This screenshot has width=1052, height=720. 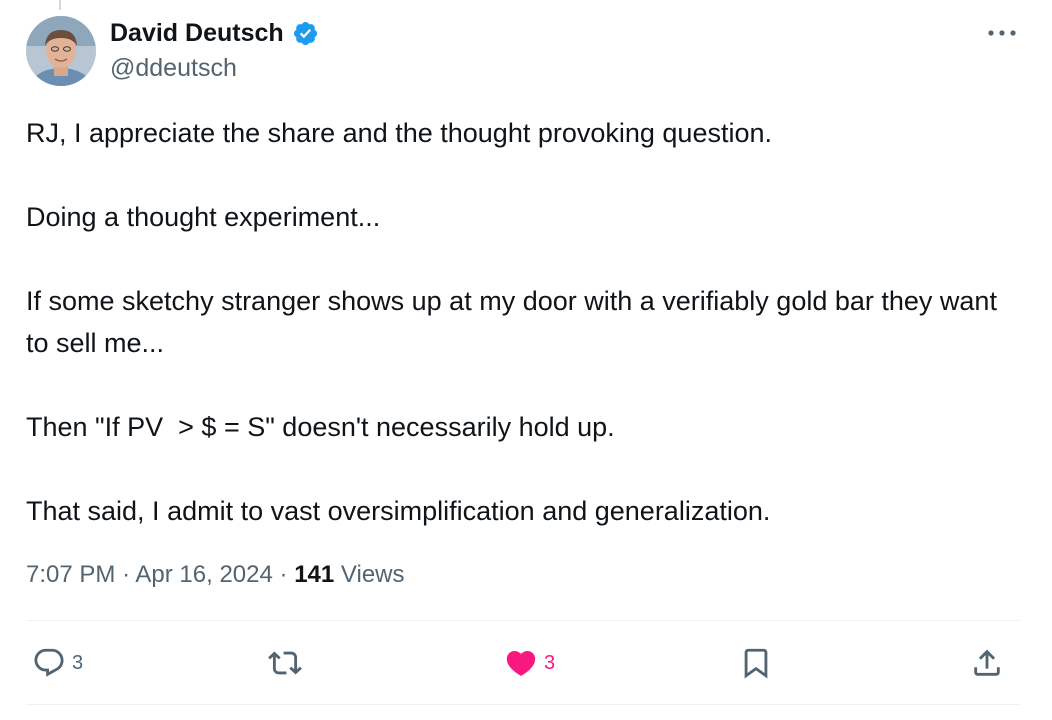 I want to click on like-button: 3, so click(x=529, y=663).